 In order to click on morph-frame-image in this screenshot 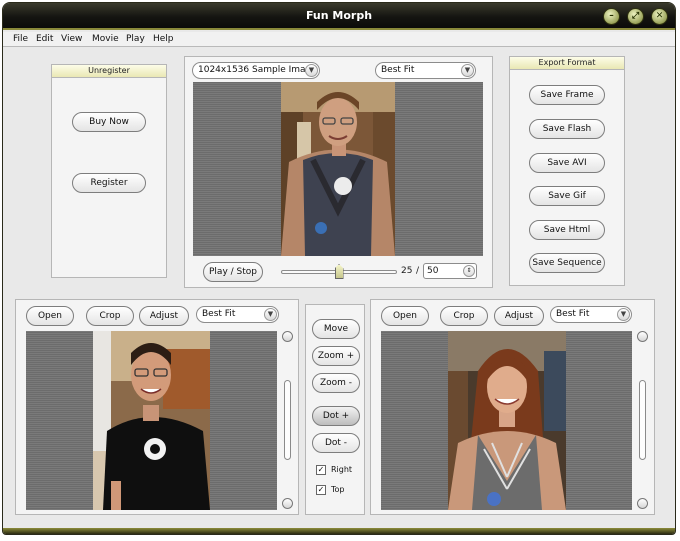, I will do `click(338, 169)`.